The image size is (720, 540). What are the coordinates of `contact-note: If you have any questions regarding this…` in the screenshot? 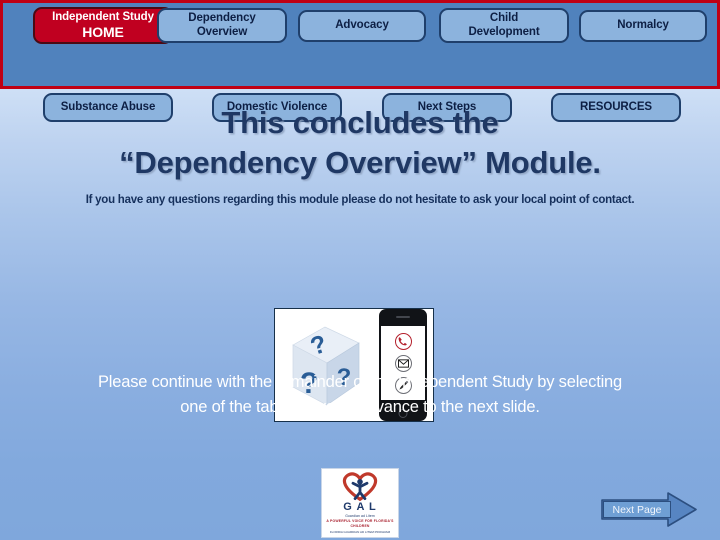 It's located at (360, 200).